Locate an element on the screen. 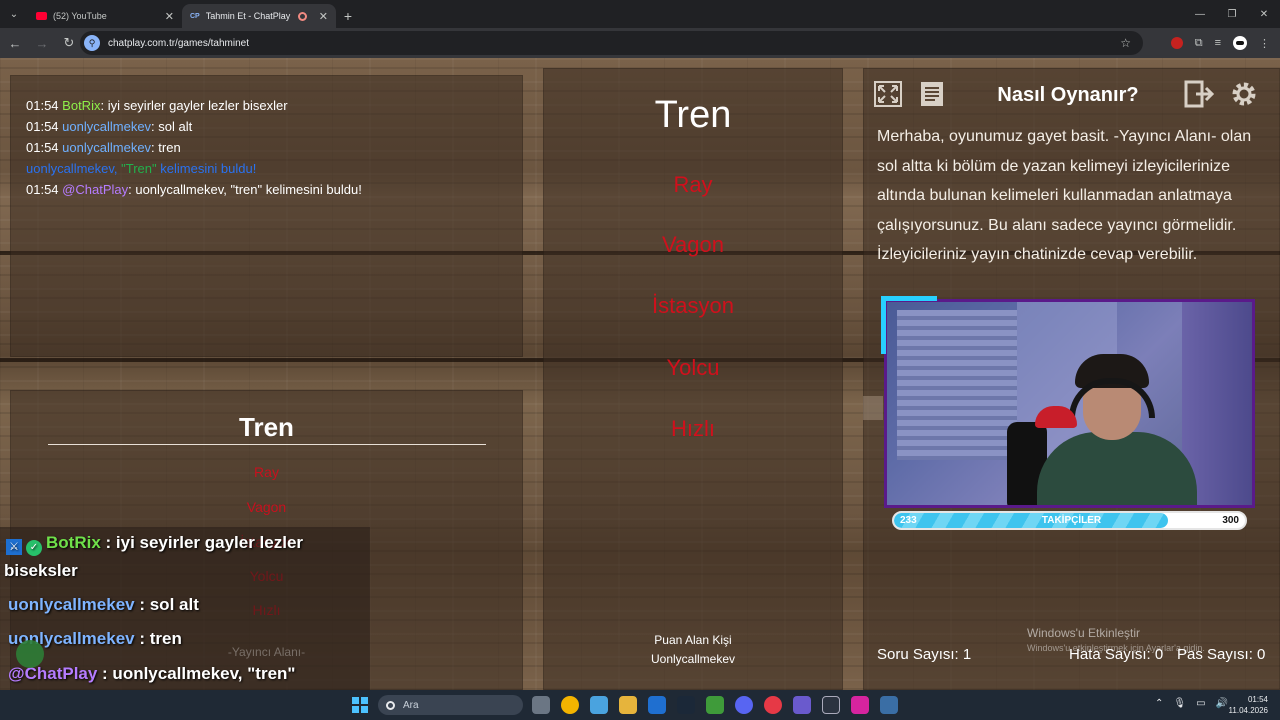 This screenshot has width=1280, height=720. profile-avatar is located at coordinates (1240, 43).